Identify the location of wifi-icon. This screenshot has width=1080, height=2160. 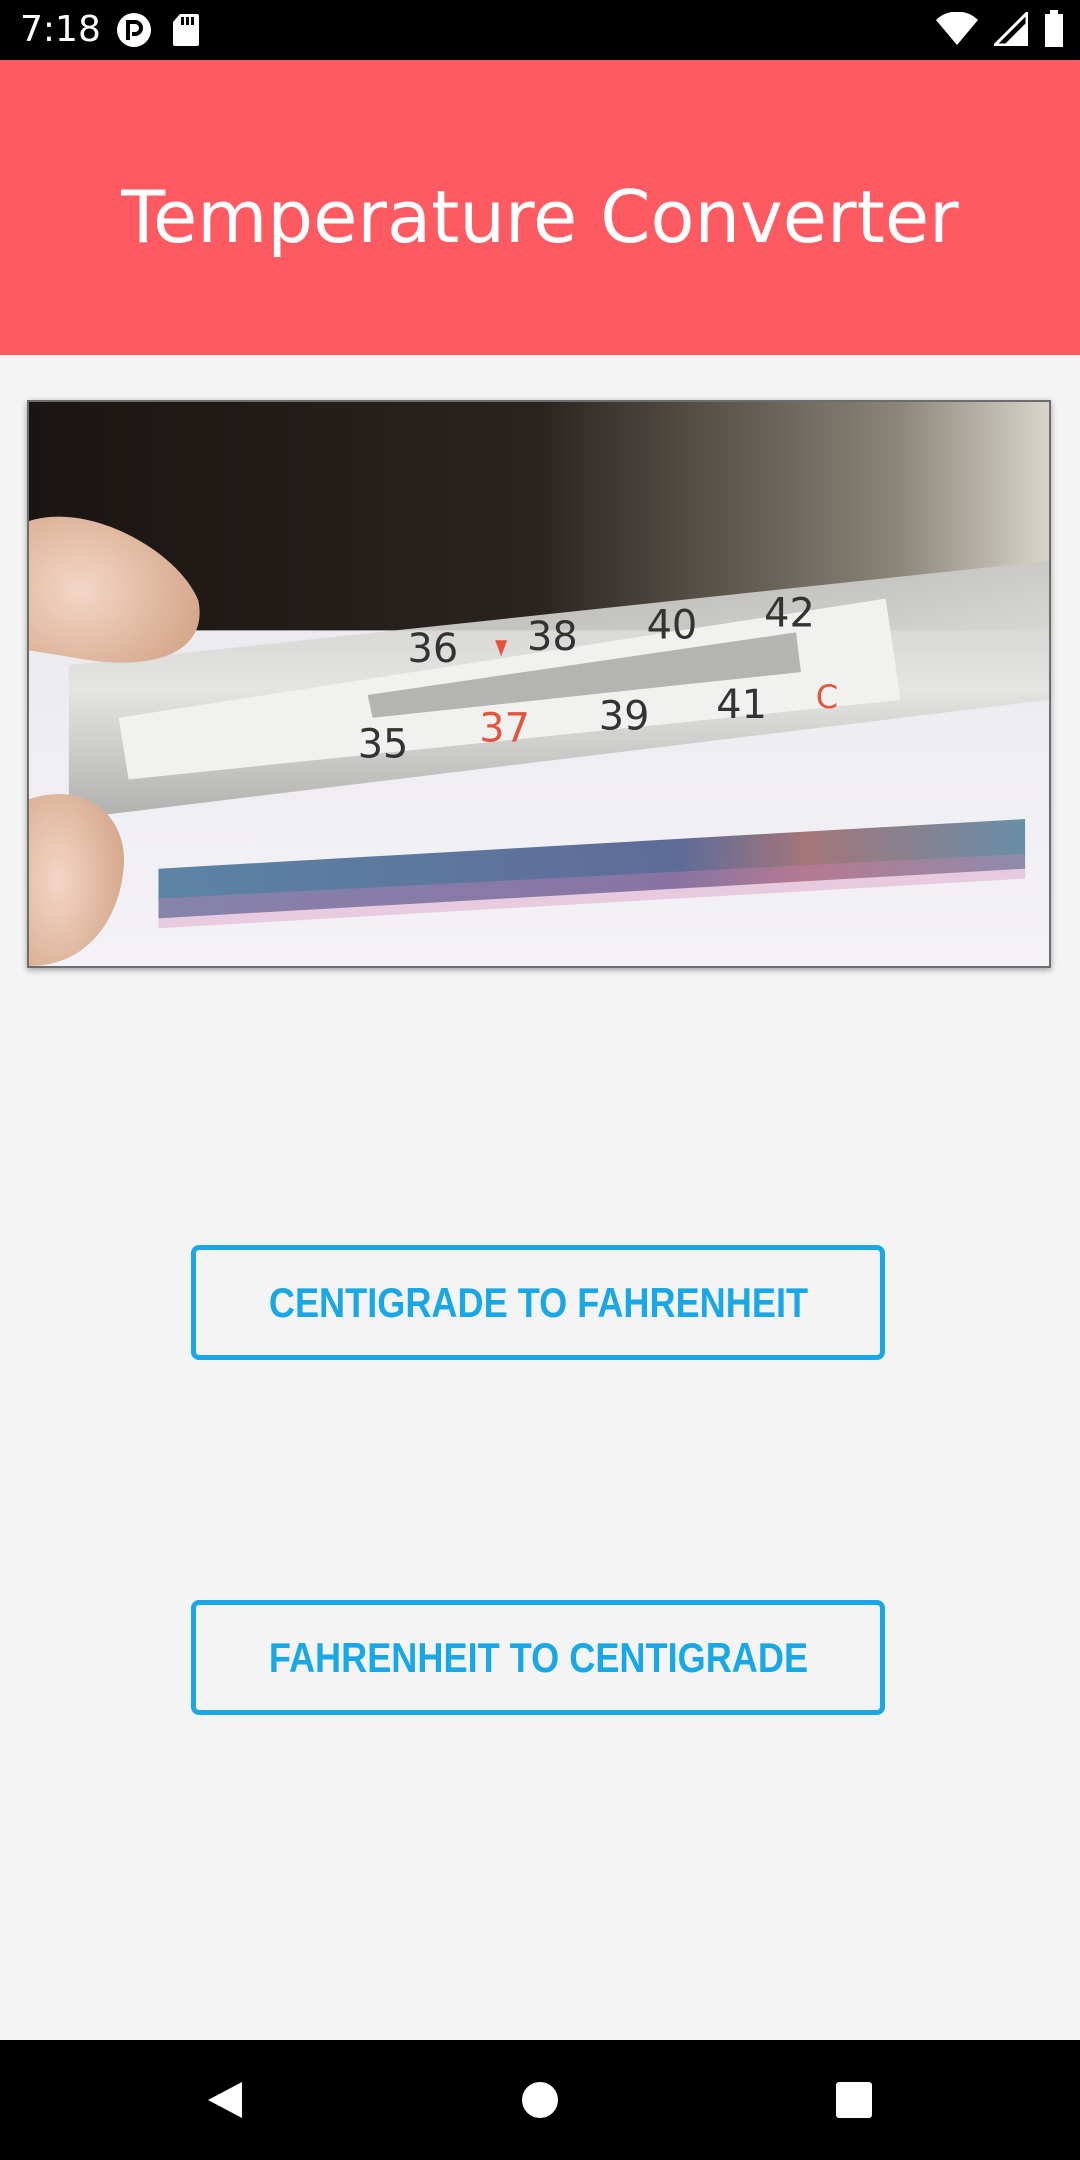
(957, 28).